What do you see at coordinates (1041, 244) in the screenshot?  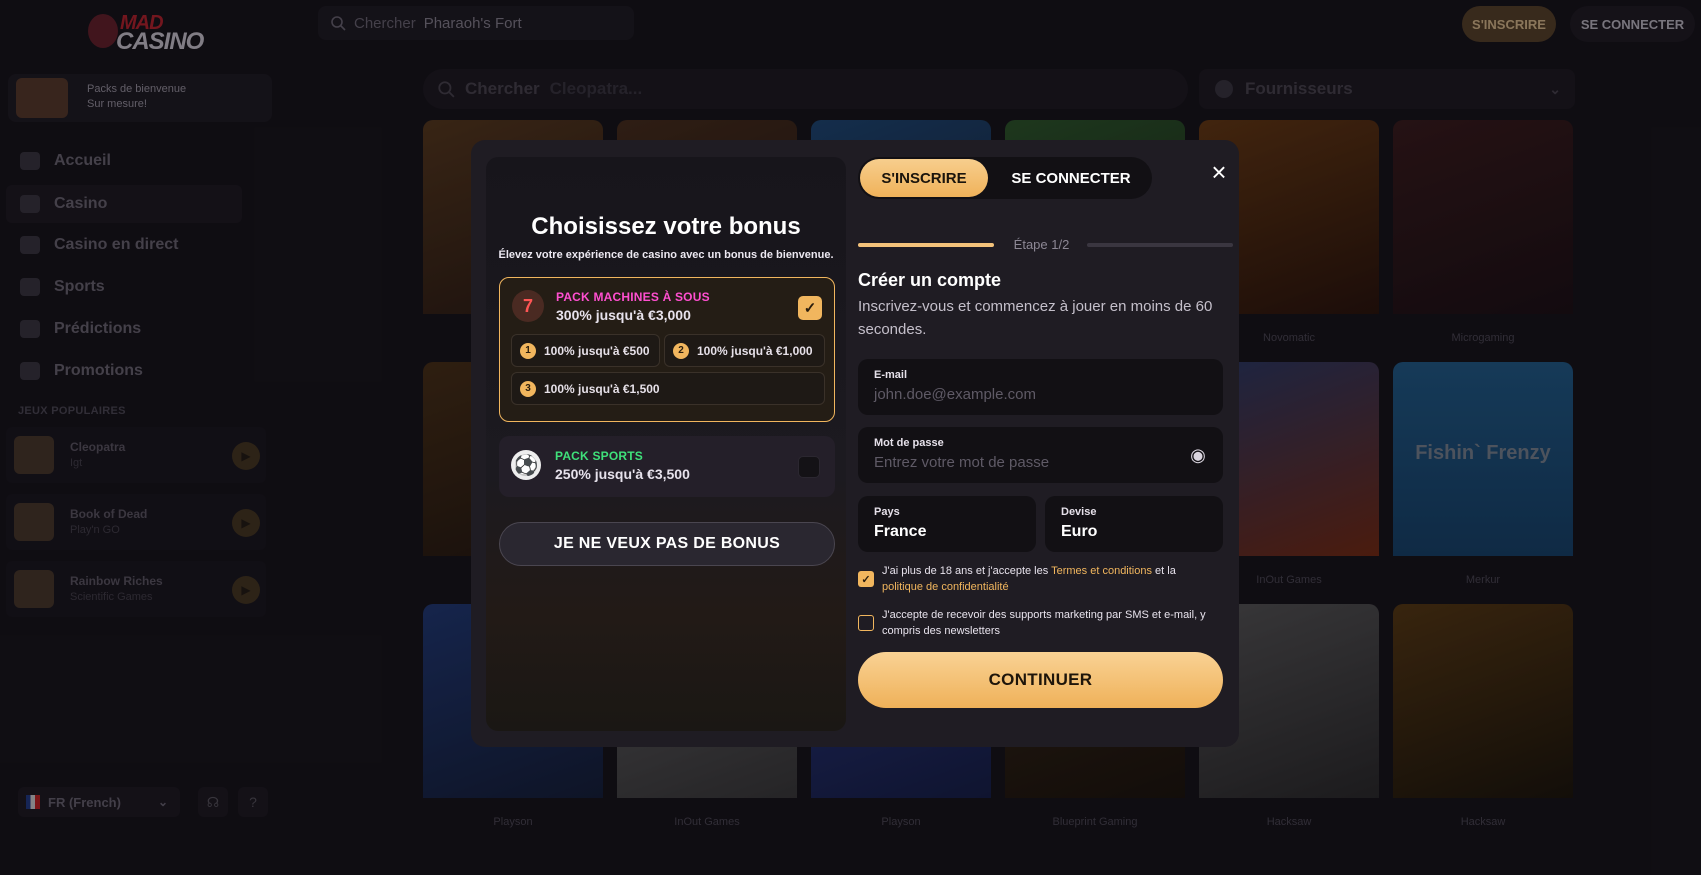 I see `step-indicator: Étape 1/2` at bounding box center [1041, 244].